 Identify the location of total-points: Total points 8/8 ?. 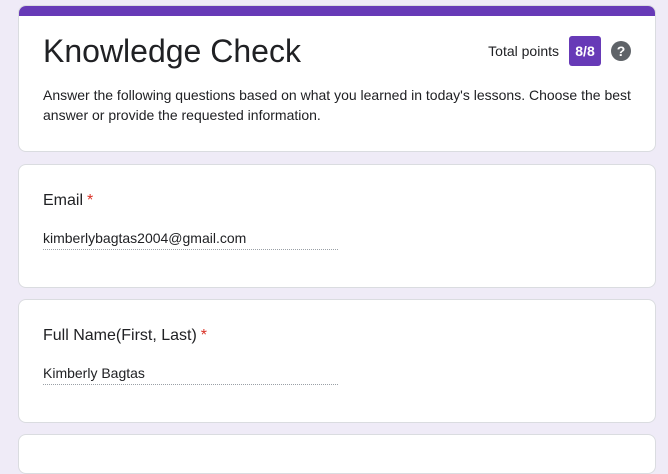
(559, 51).